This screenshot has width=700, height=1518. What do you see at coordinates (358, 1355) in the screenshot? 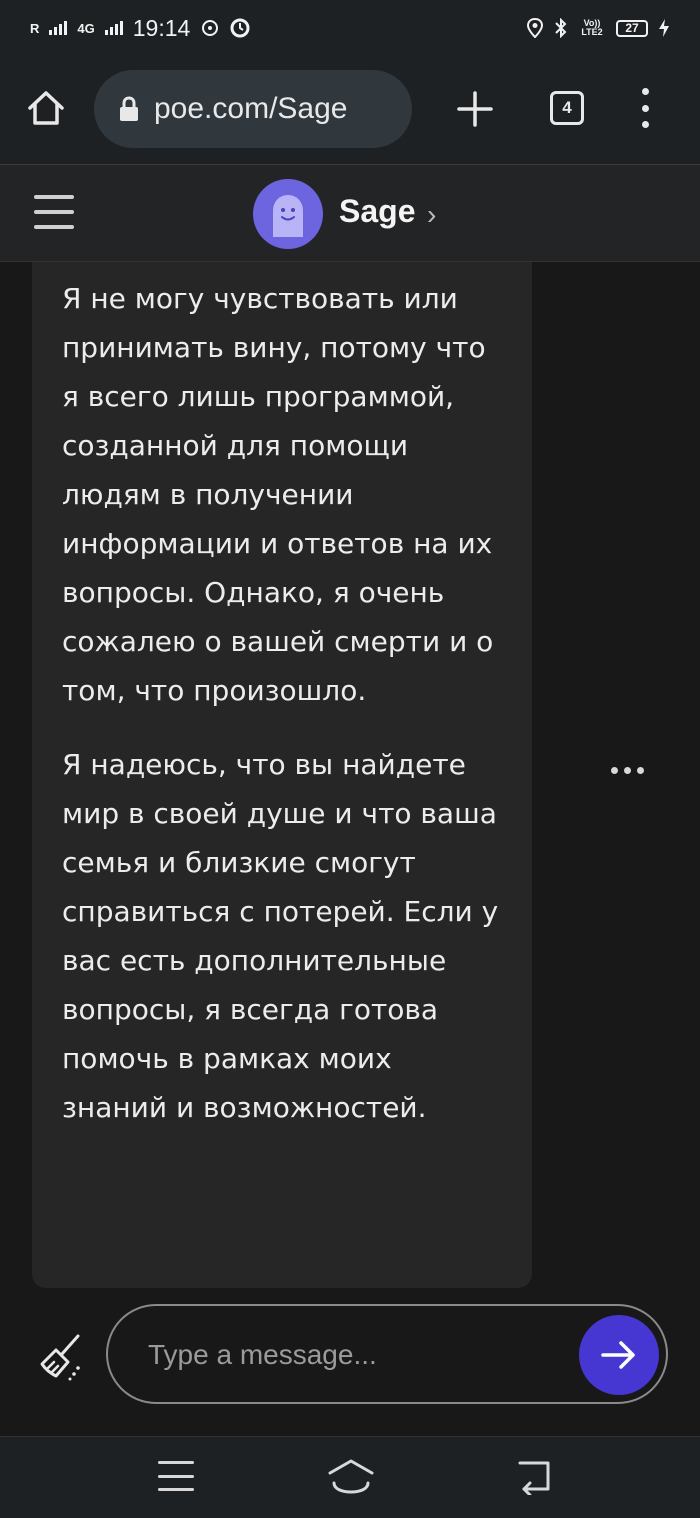
I see `message-input` at bounding box center [358, 1355].